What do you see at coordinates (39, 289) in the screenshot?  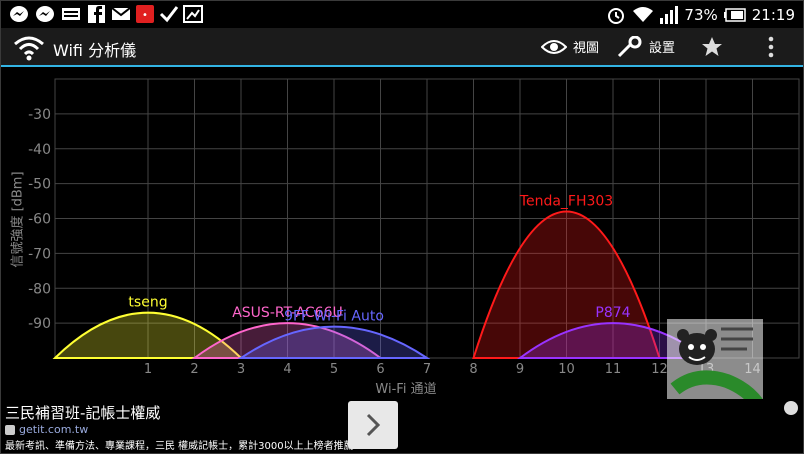 I see `y-tick-label: -80` at bounding box center [39, 289].